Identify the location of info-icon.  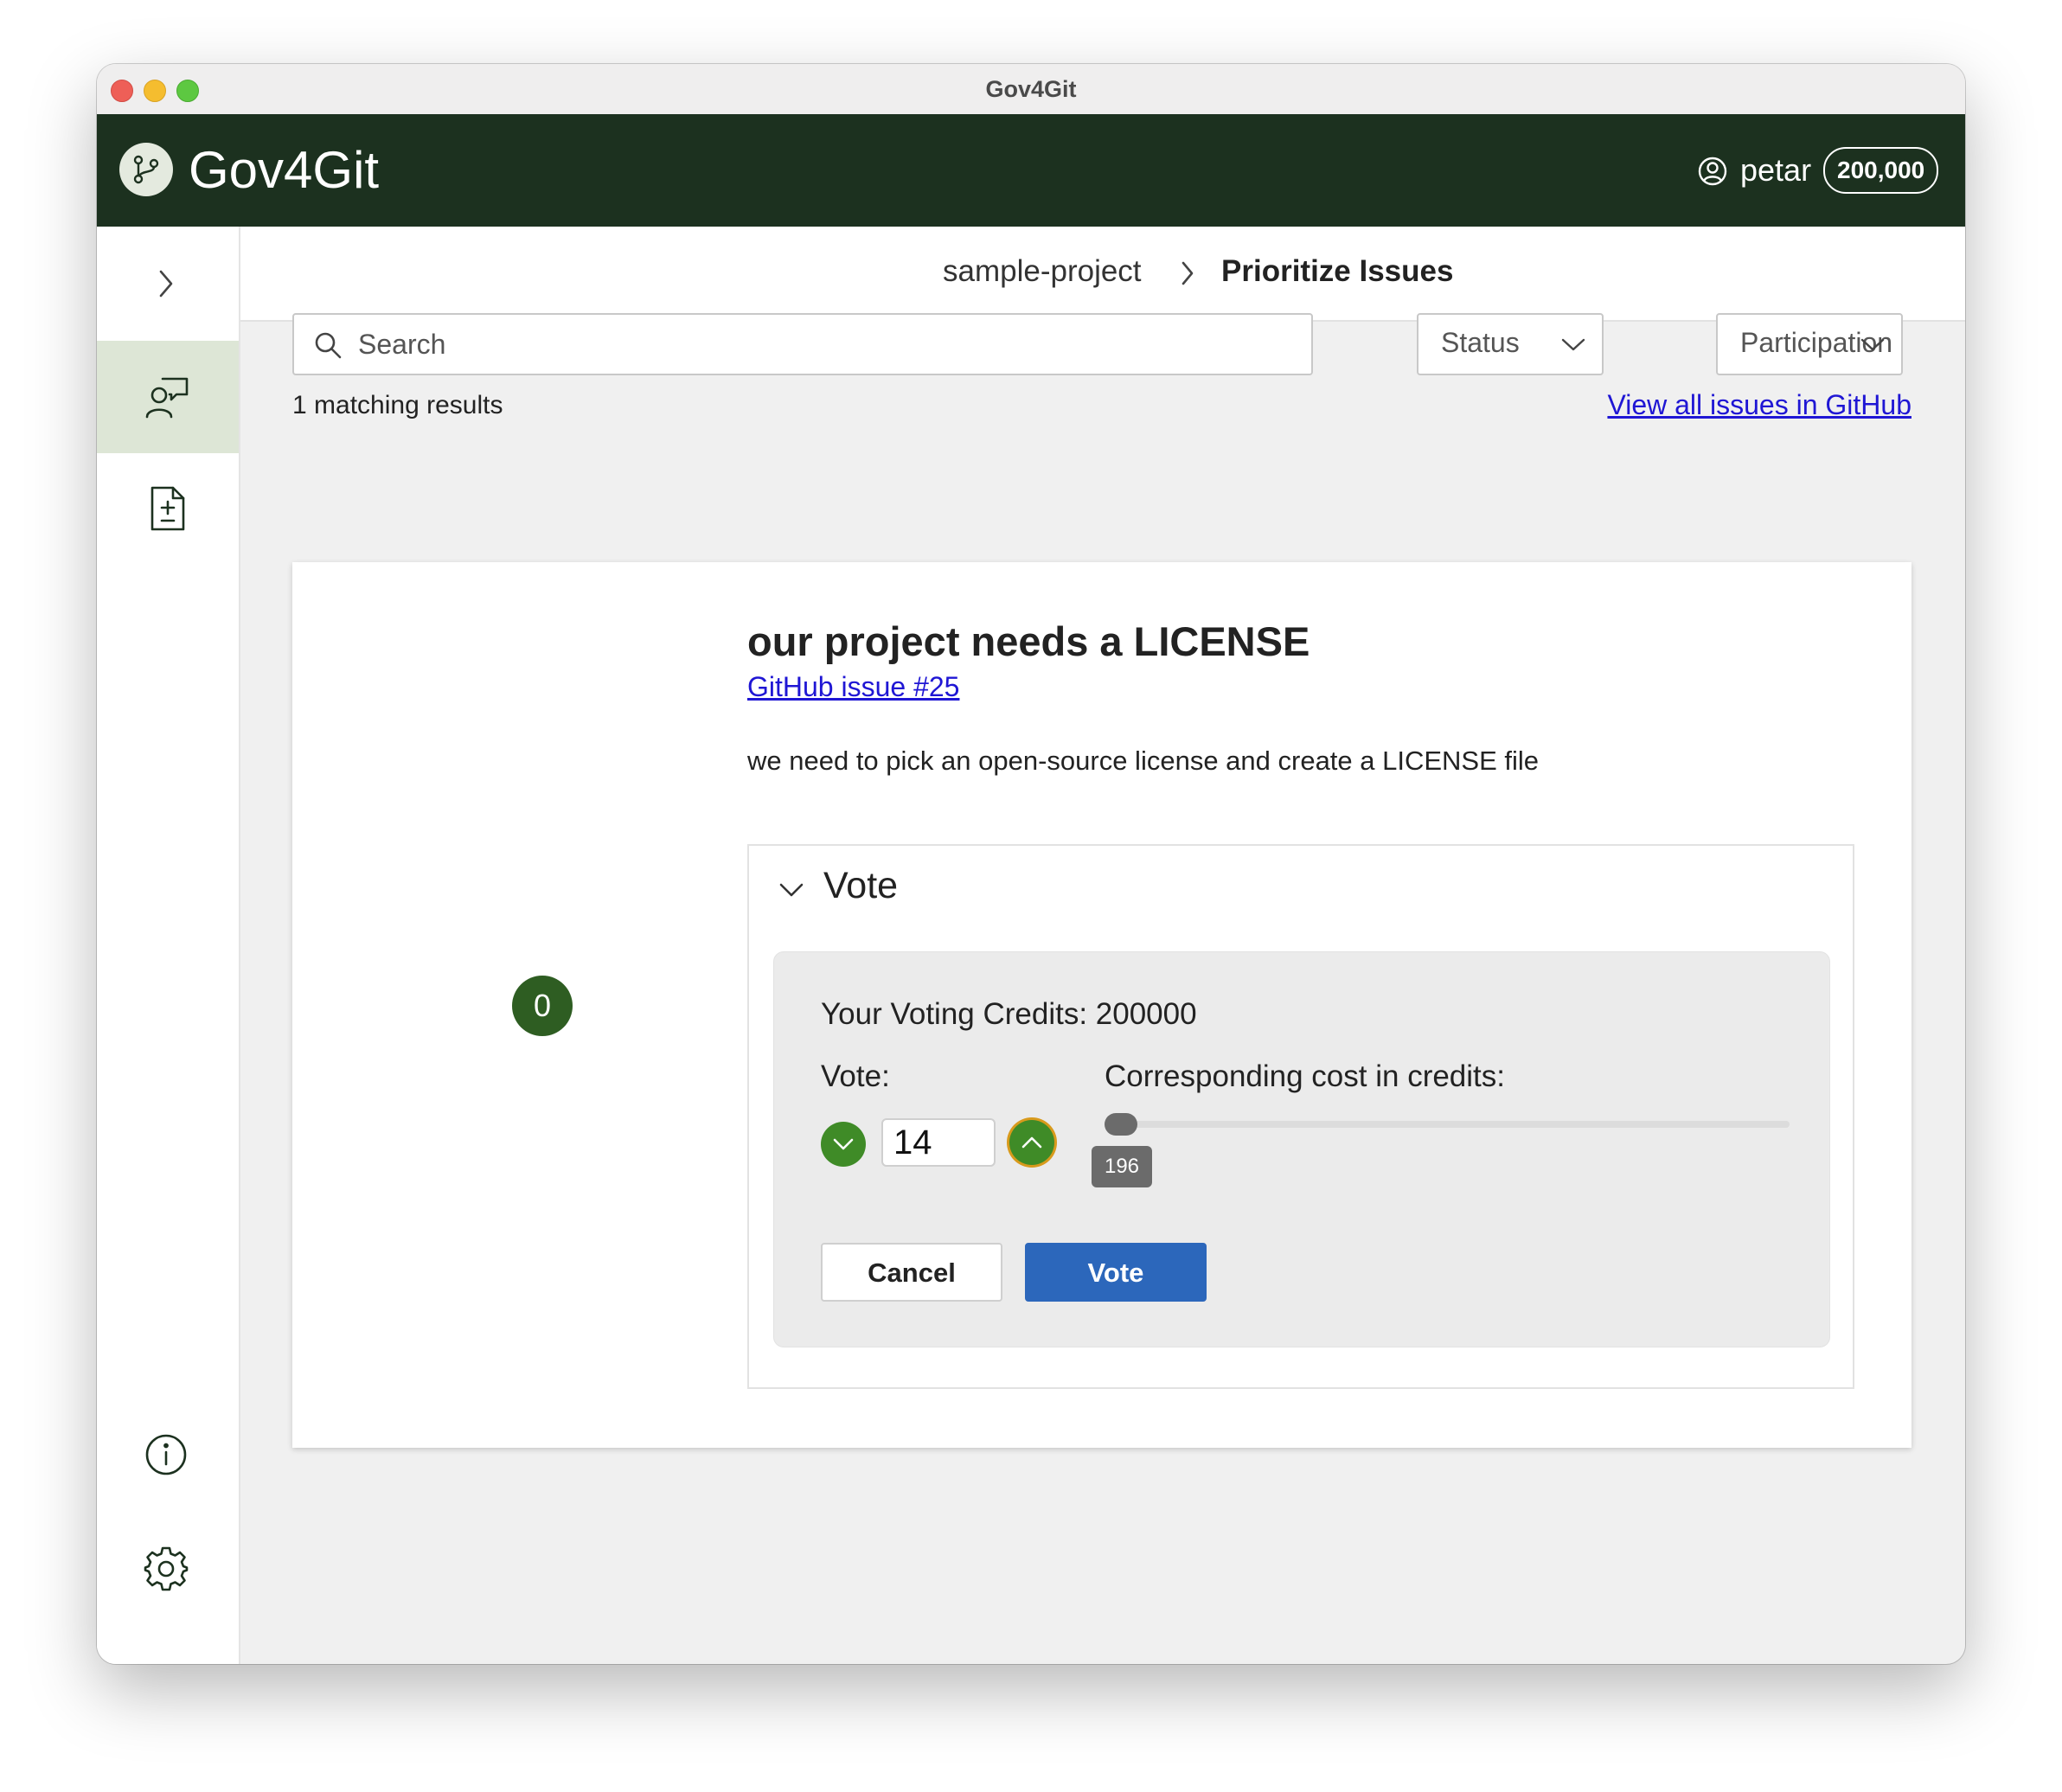
(166, 1454).